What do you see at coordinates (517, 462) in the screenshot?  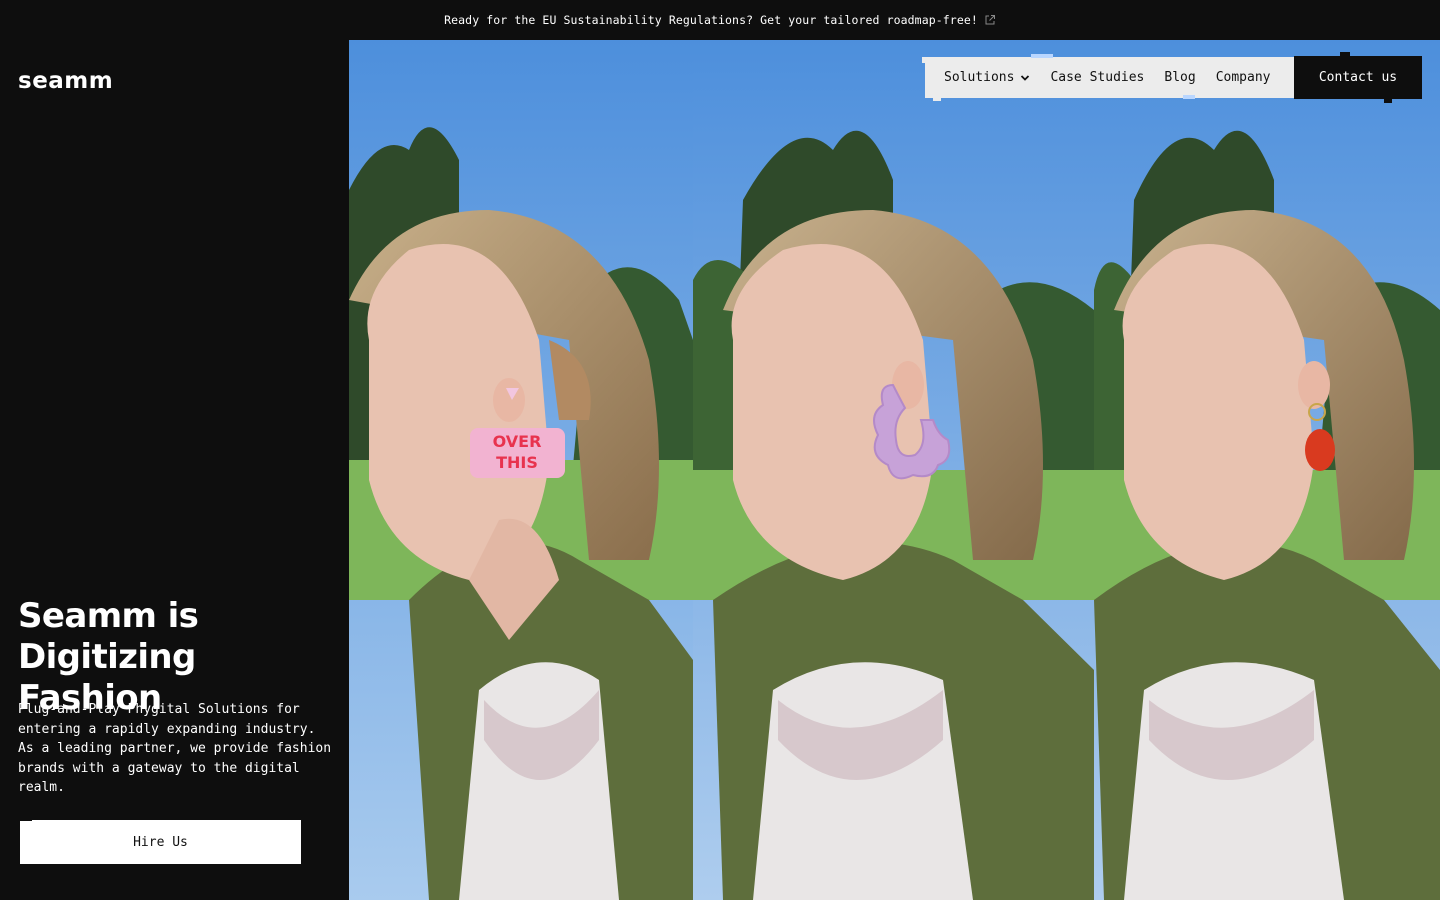 I see `svg-text: THIS` at bounding box center [517, 462].